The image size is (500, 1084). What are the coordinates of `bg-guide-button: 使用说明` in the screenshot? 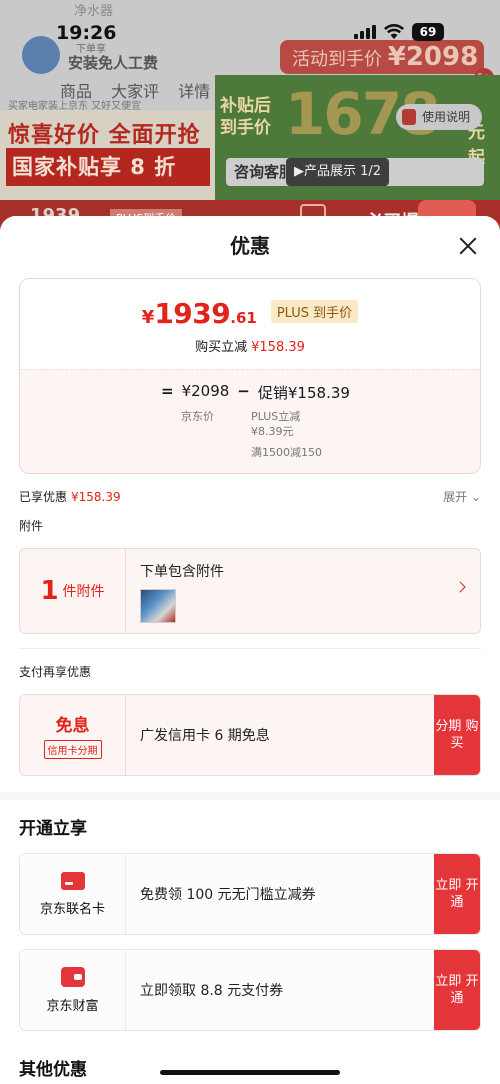 It's located at (439, 117).